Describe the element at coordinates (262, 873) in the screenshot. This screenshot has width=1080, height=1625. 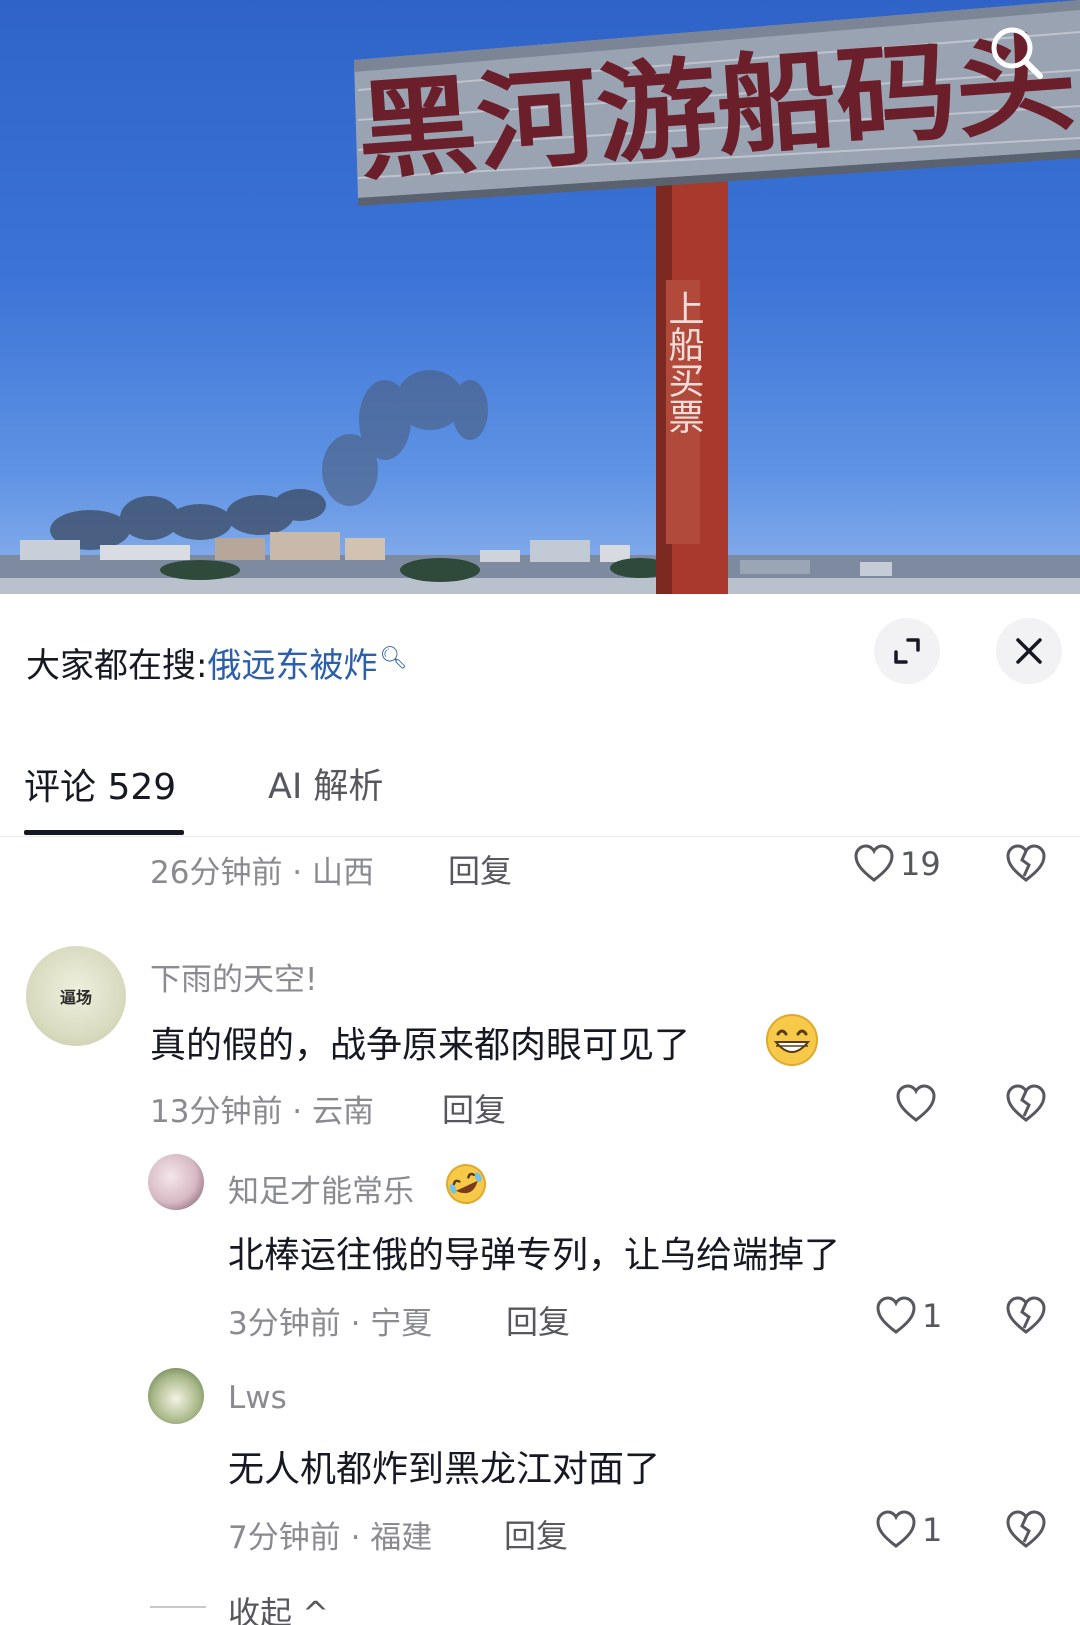
I see `comment-time-location: 26分钟前 · 山西` at that location.